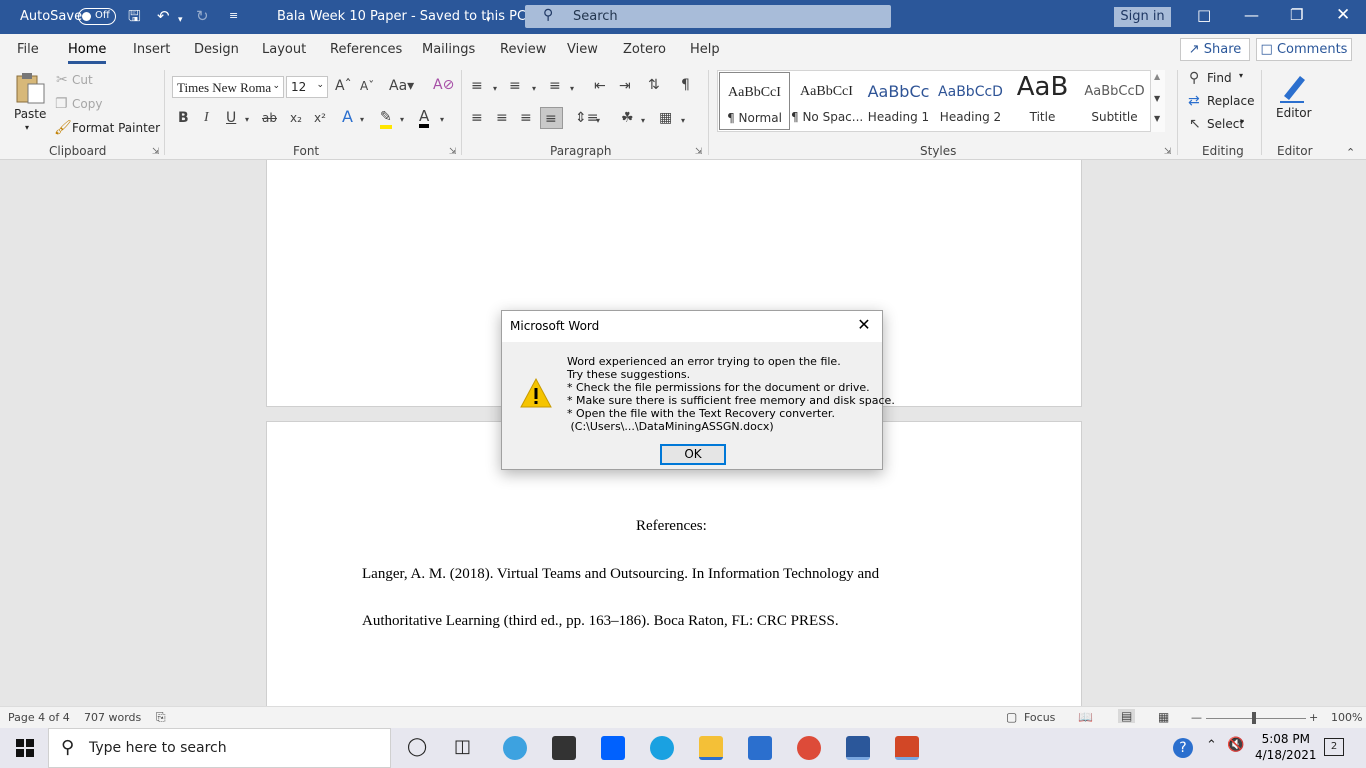 Image resolution: width=1366 pixels, height=768 pixels. Describe the element at coordinates (864, 324) in the screenshot. I see `dialog-close-icon: ✕` at that location.